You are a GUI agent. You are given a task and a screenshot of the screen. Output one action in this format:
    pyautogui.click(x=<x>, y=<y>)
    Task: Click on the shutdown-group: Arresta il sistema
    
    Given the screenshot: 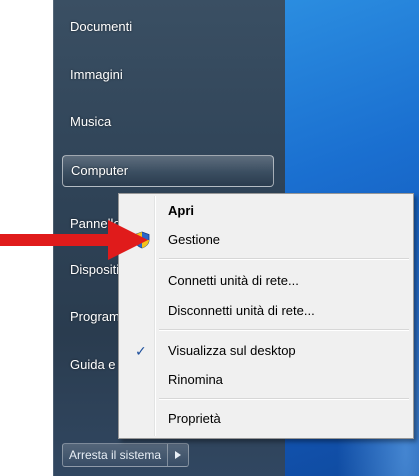 What is the action you would take?
    pyautogui.click(x=126, y=455)
    